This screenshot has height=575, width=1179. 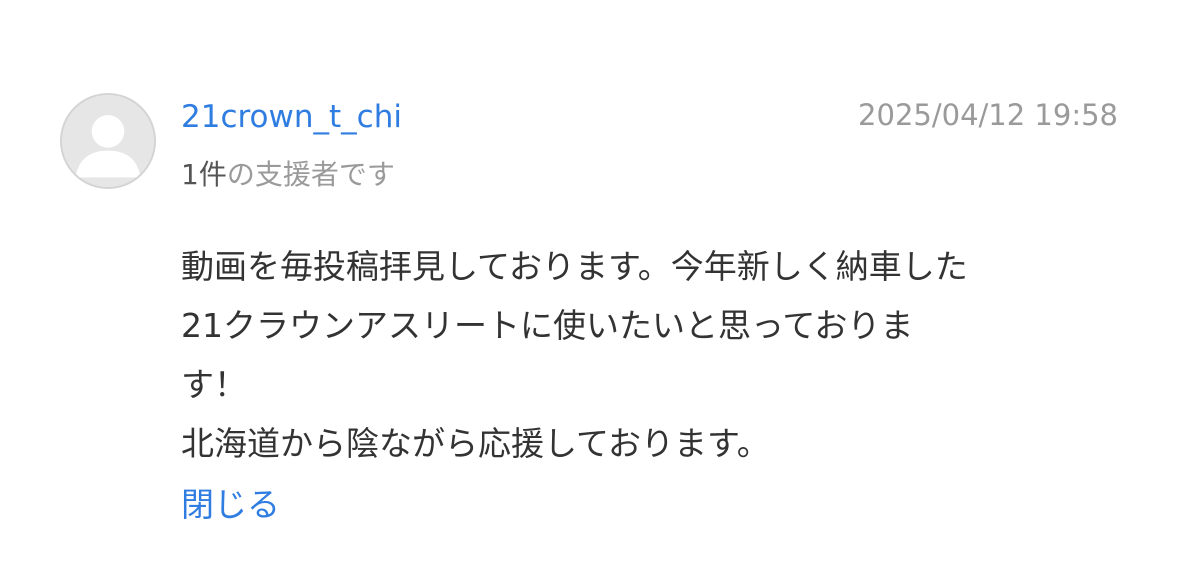 What do you see at coordinates (230, 505) in the screenshot?
I see `close-button: 閉じる` at bounding box center [230, 505].